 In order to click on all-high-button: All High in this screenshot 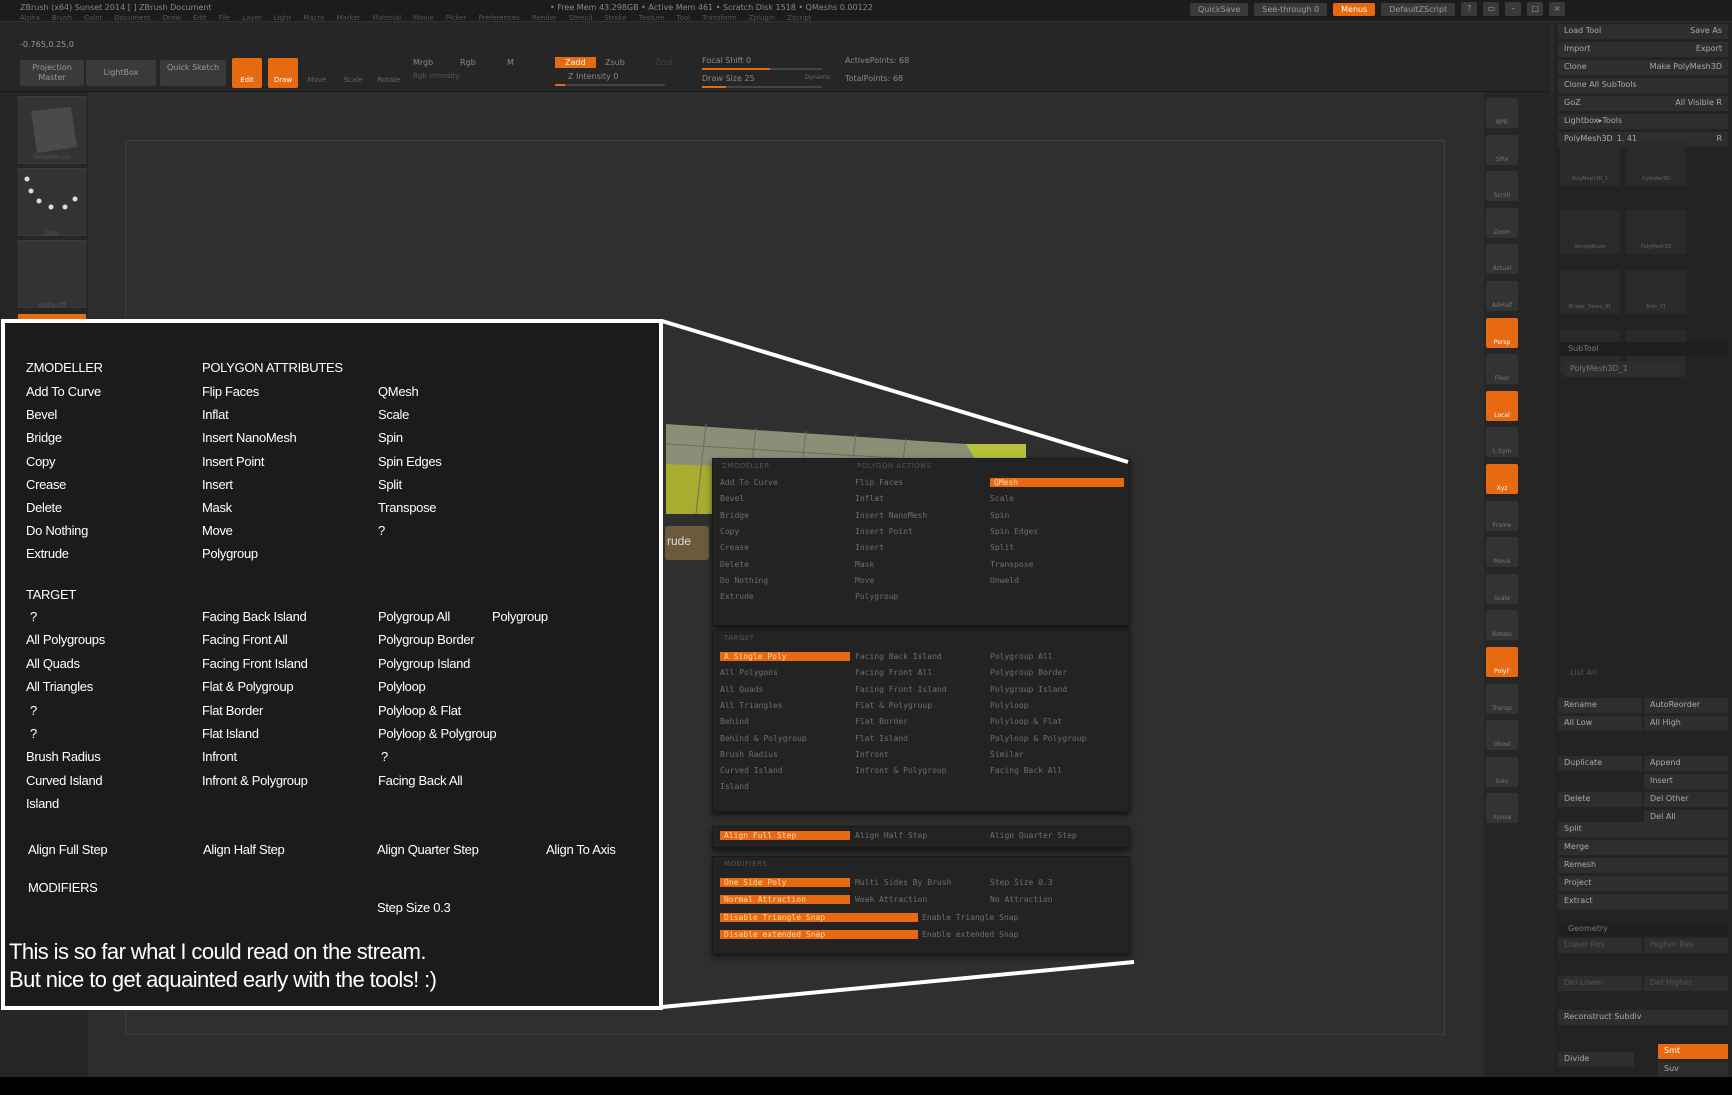, I will do `click(1686, 723)`.